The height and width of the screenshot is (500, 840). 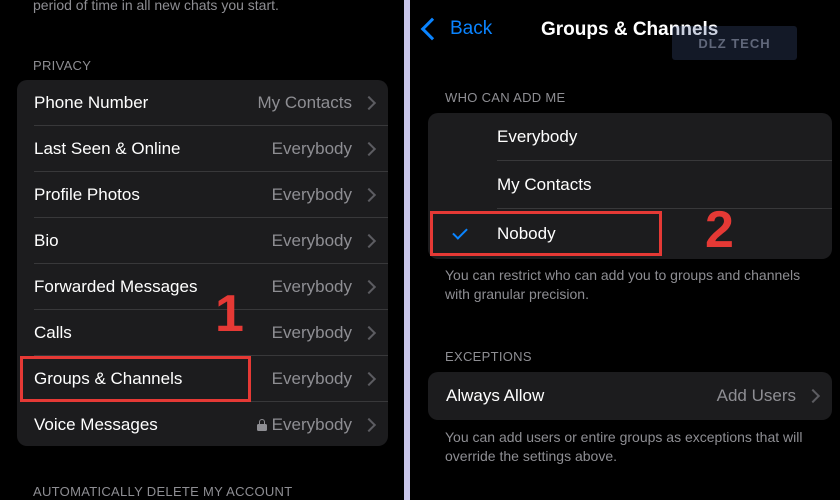 What do you see at coordinates (202, 287) in the screenshot?
I see `forwarded-messages-row: Forwarded Messages Everybody` at bounding box center [202, 287].